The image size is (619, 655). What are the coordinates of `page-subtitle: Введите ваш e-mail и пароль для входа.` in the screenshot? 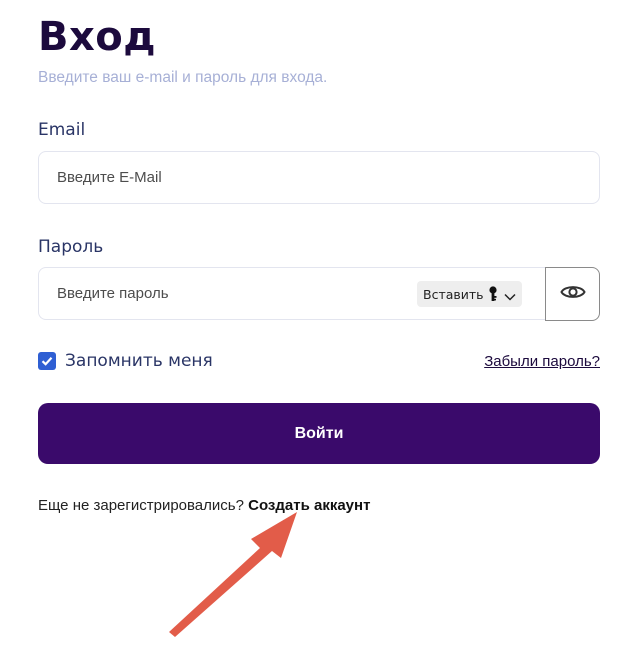 It's located at (183, 77).